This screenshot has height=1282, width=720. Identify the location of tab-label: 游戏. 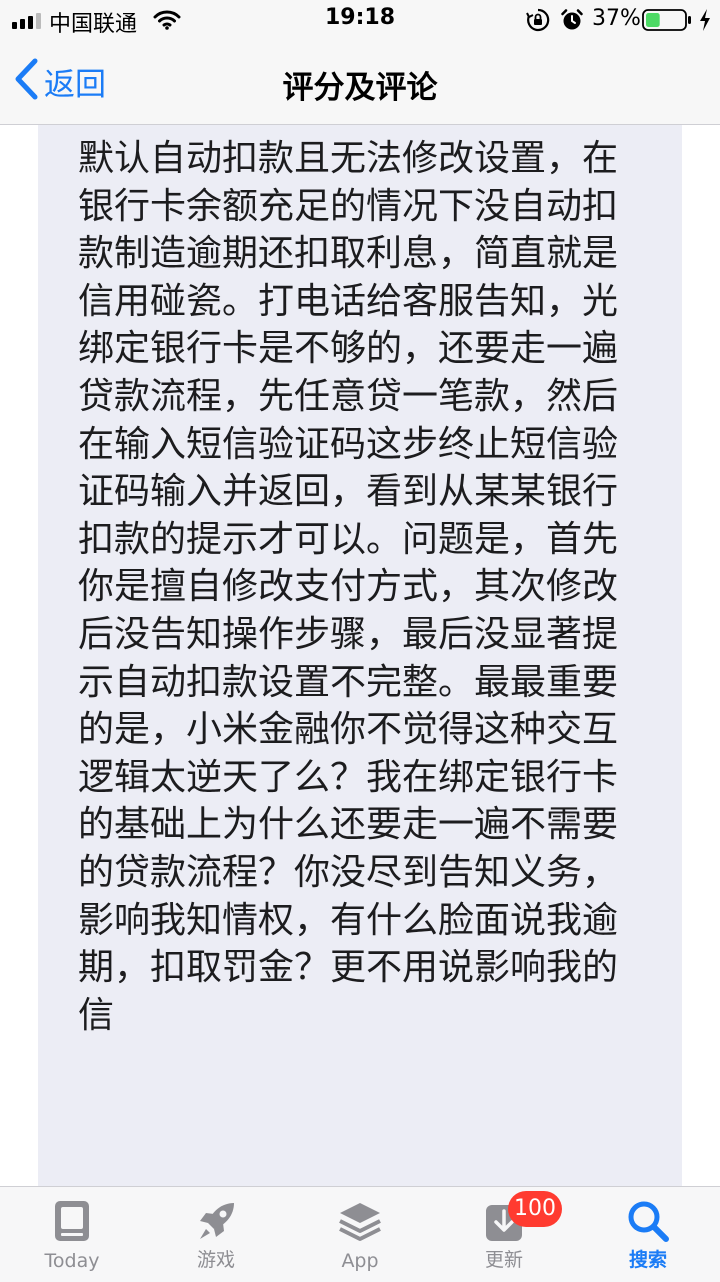
(215, 1260).